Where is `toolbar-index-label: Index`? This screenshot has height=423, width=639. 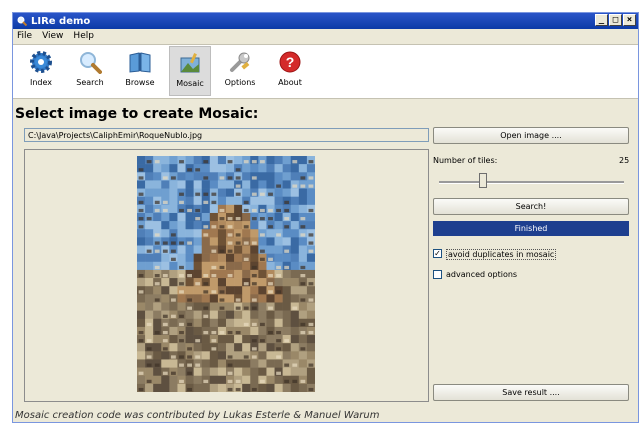 toolbar-index-label: Index is located at coordinates (41, 82).